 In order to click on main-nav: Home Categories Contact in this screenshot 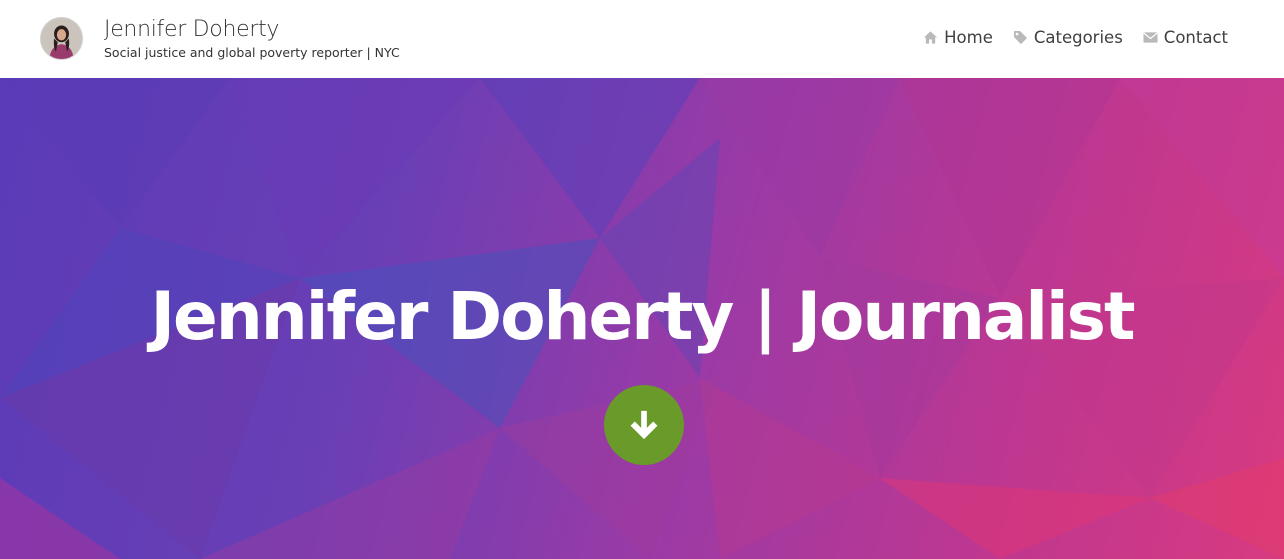, I will do `click(1075, 37)`.